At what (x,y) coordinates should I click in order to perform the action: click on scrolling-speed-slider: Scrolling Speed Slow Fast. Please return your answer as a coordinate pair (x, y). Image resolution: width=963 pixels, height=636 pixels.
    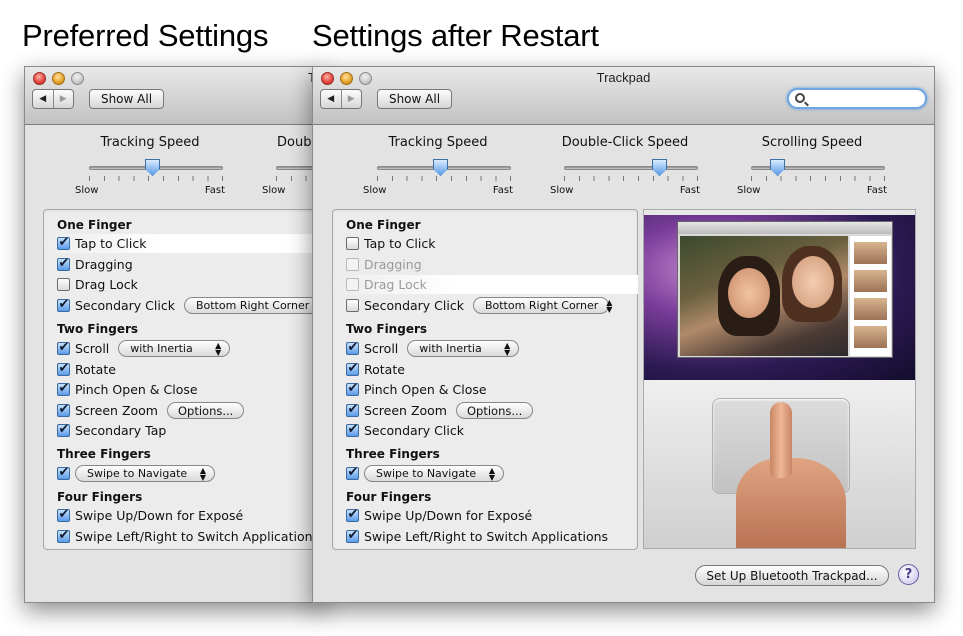
    Looking at the image, I should click on (812, 165).